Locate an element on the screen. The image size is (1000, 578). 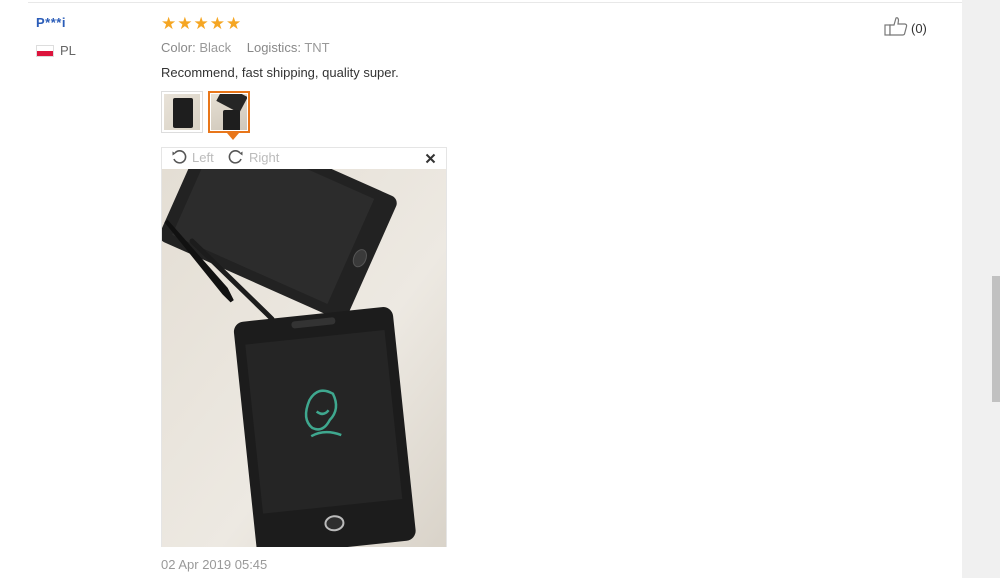
helpful-count: (0) is located at coordinates (919, 28).